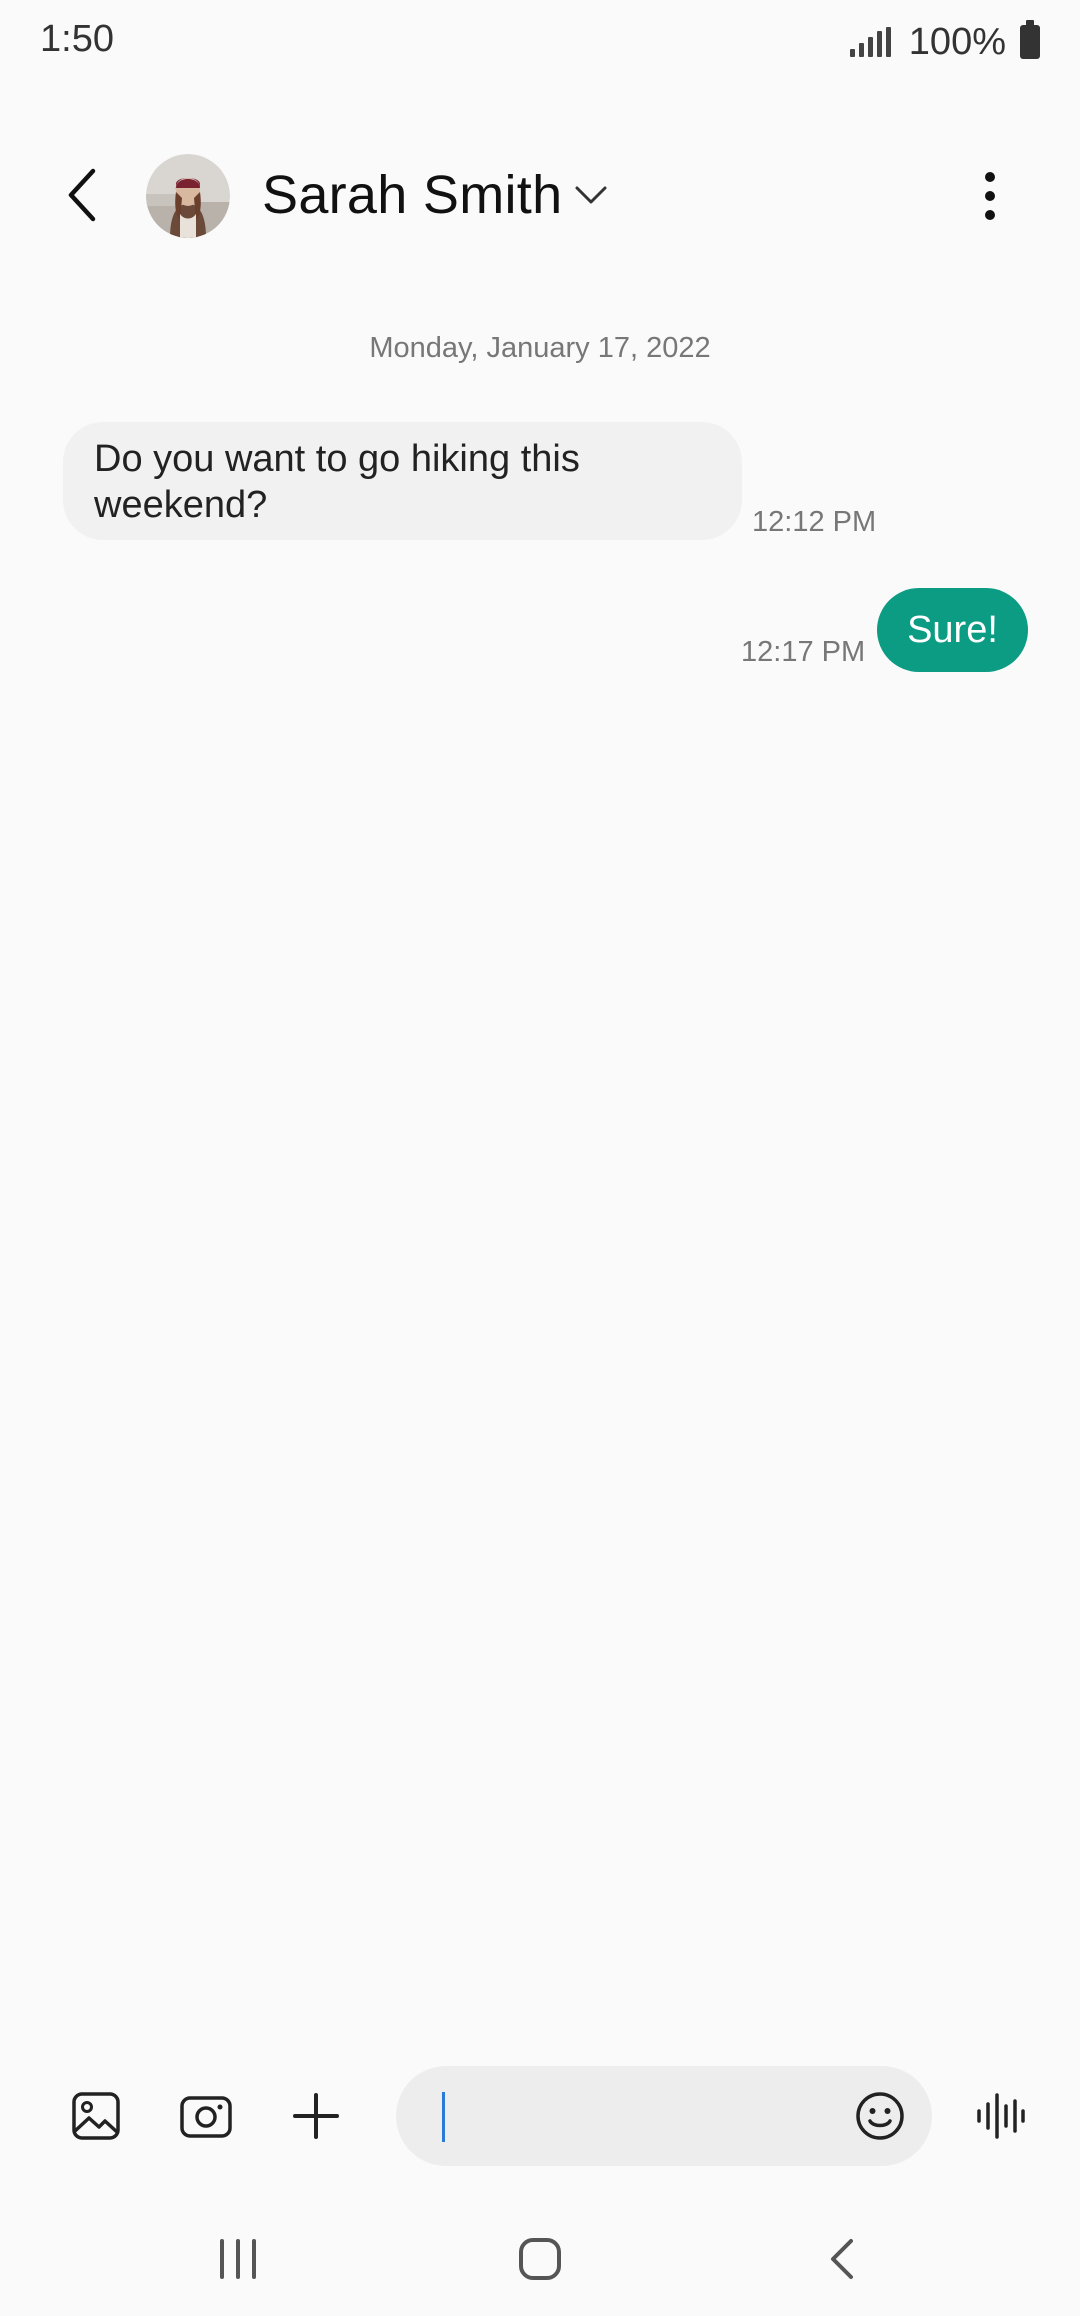  Describe the element at coordinates (443, 2117) in the screenshot. I see `text-cursor` at that location.